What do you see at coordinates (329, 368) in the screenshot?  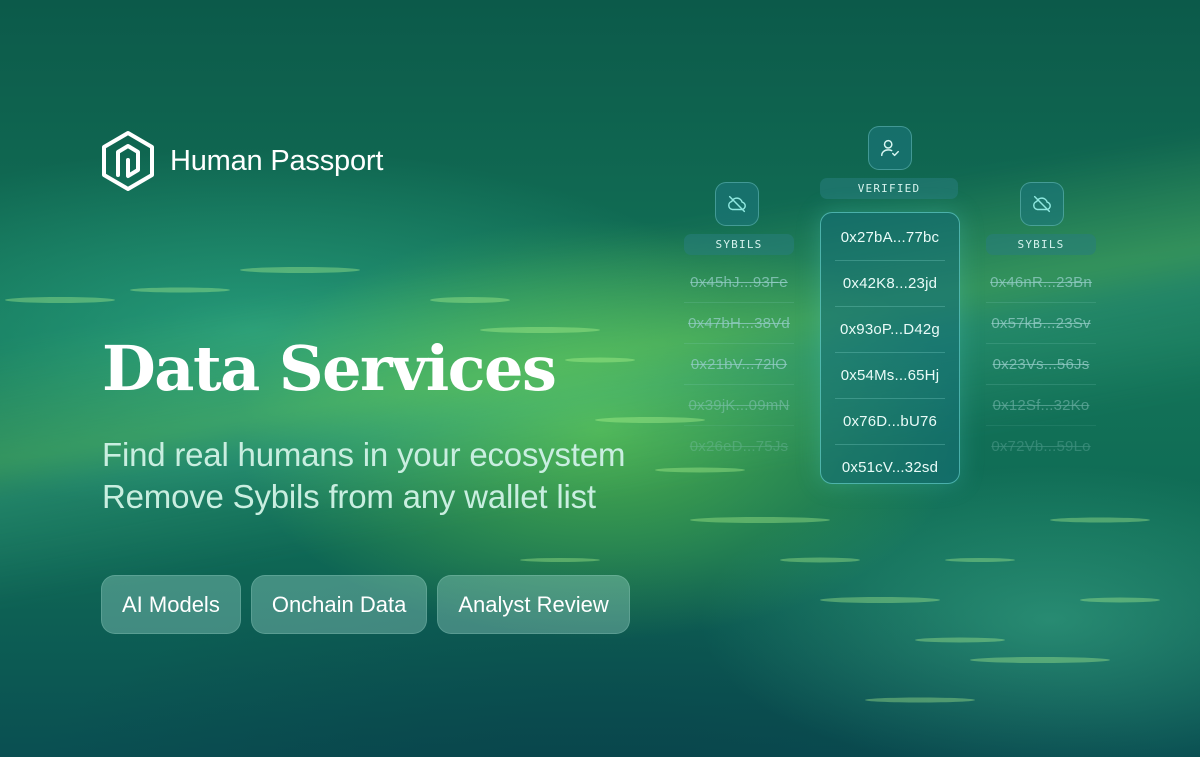 I see `page-title: Data Services` at bounding box center [329, 368].